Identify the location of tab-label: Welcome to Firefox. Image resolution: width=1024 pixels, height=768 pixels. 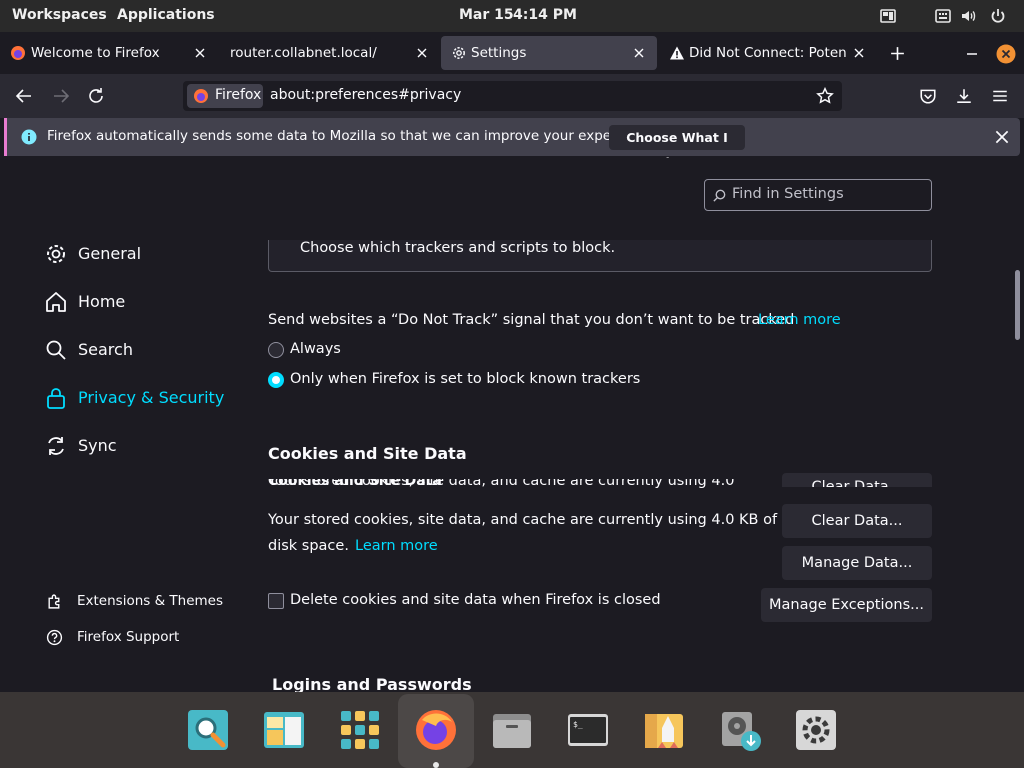
(95, 53).